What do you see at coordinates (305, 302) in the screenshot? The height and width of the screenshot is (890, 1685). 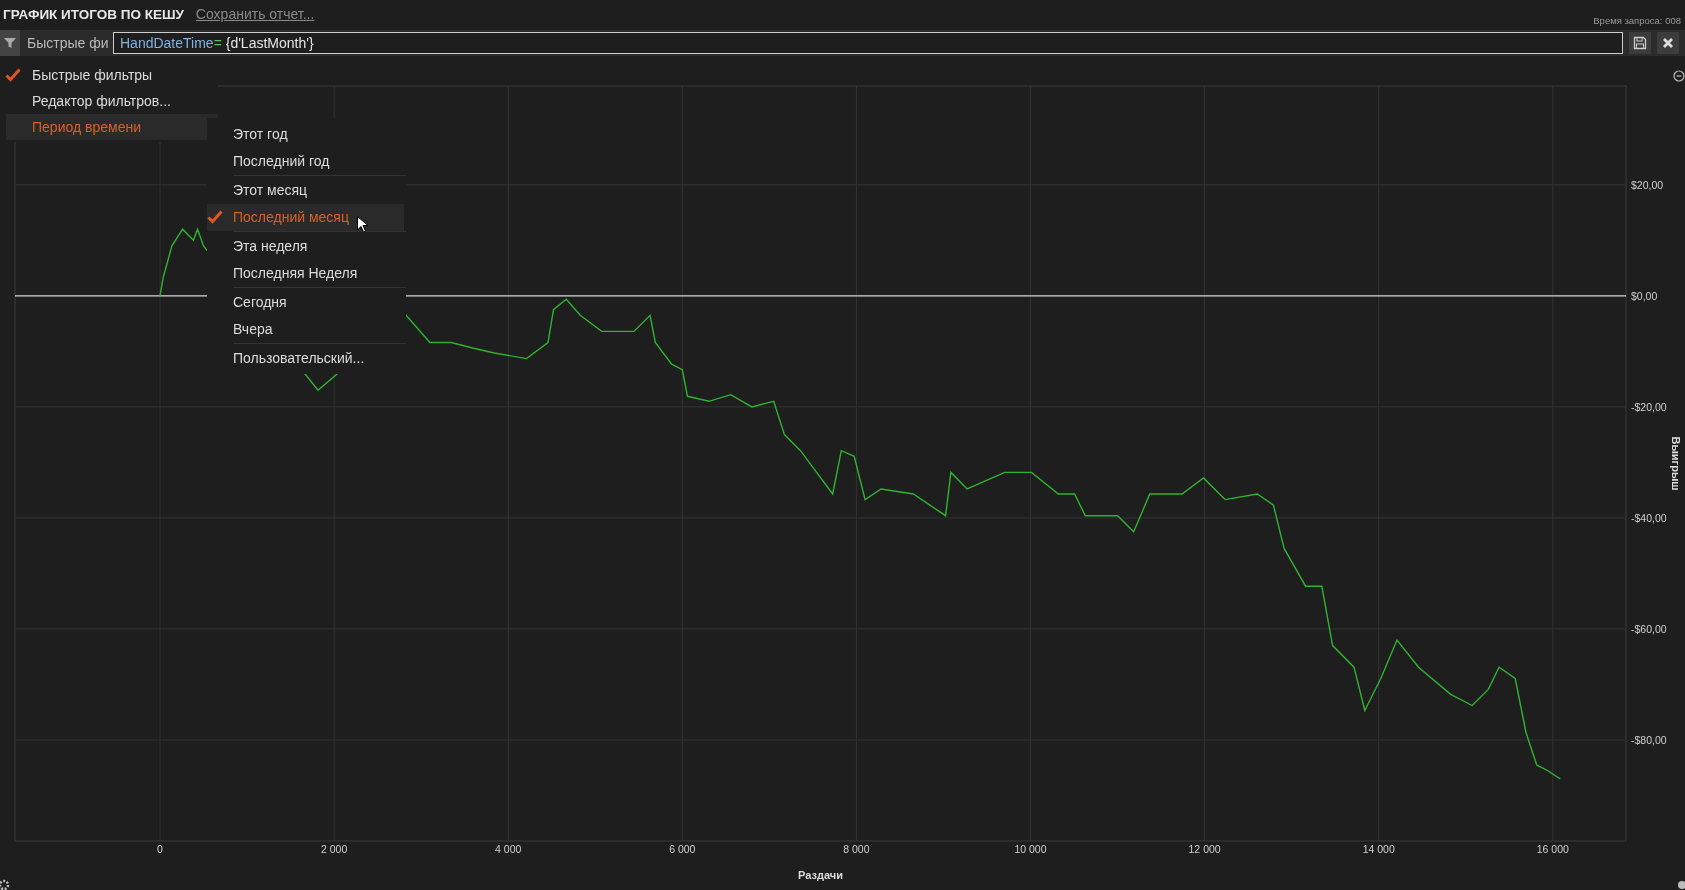 I see `menu-item: Сегодня` at bounding box center [305, 302].